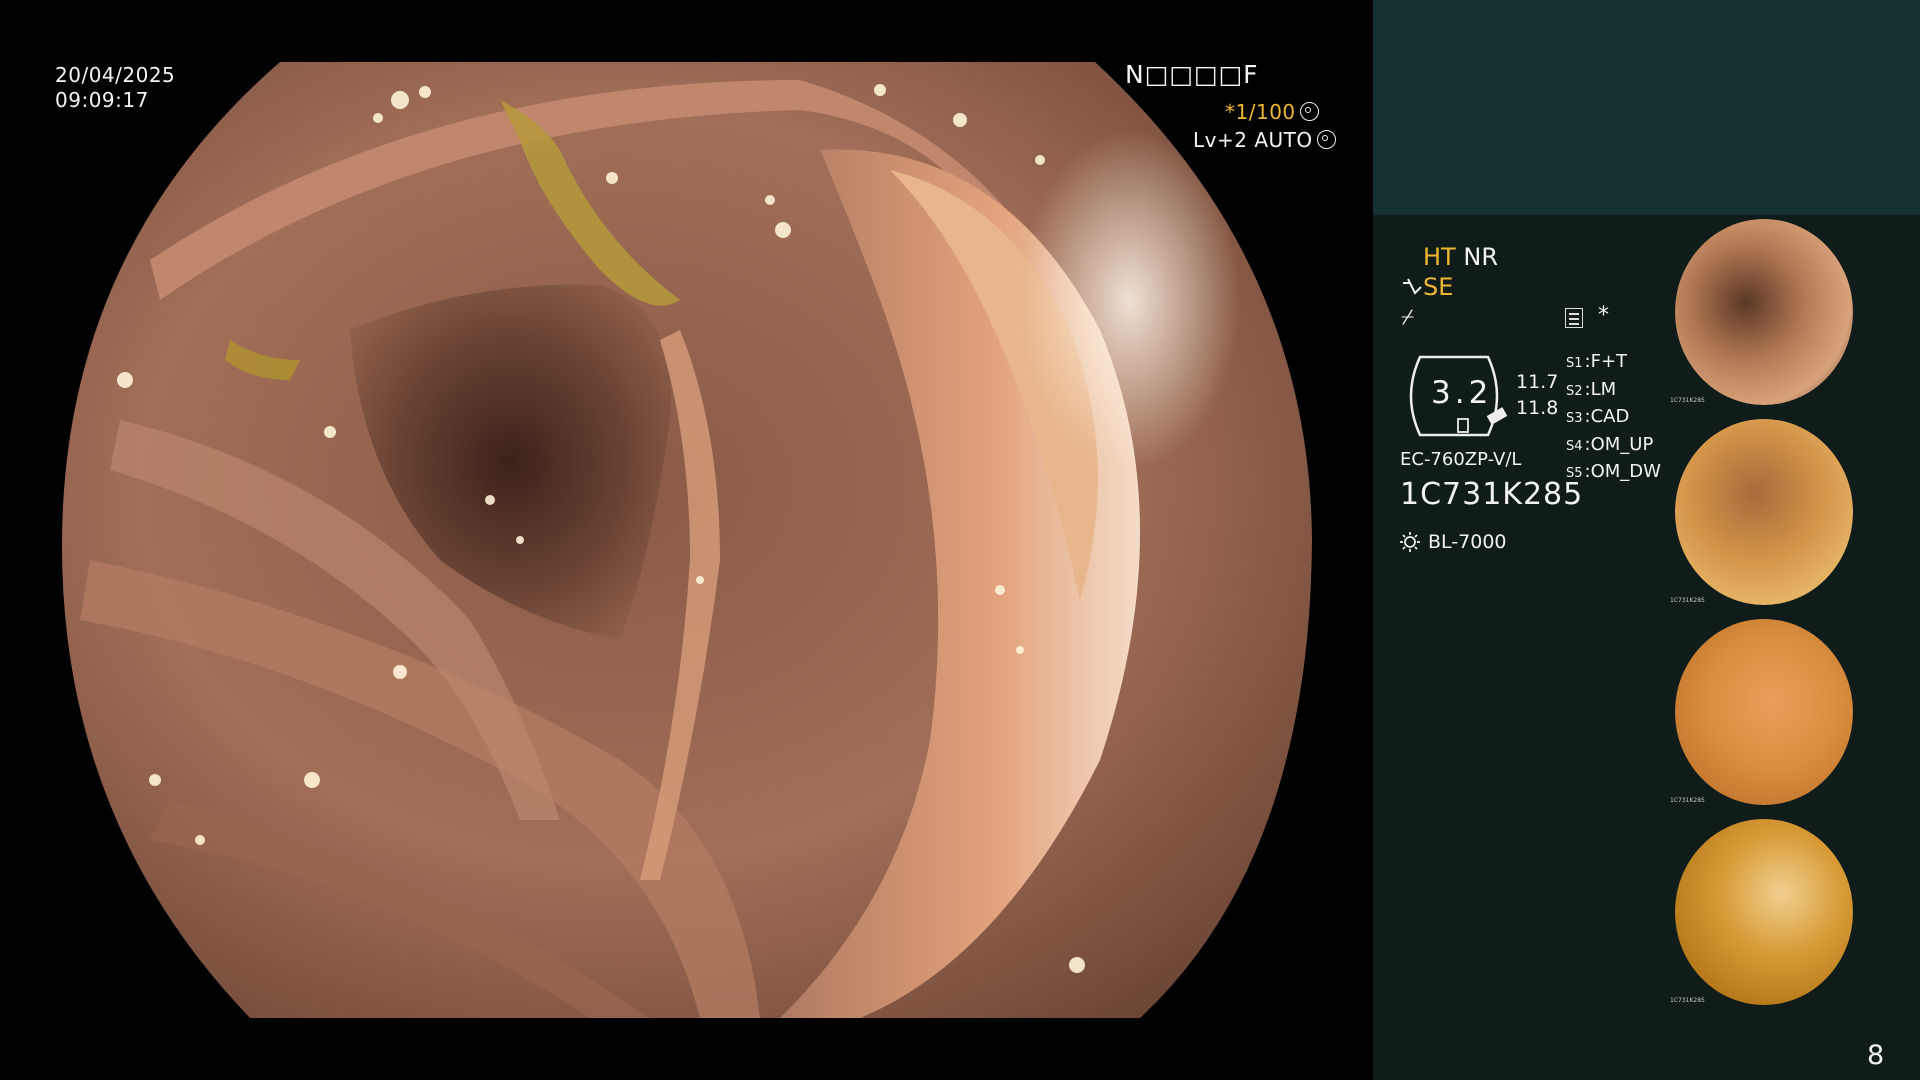 The image size is (1920, 1080). Describe the element at coordinates (1603, 315) in the screenshot. I see `star-indicator: *` at that location.